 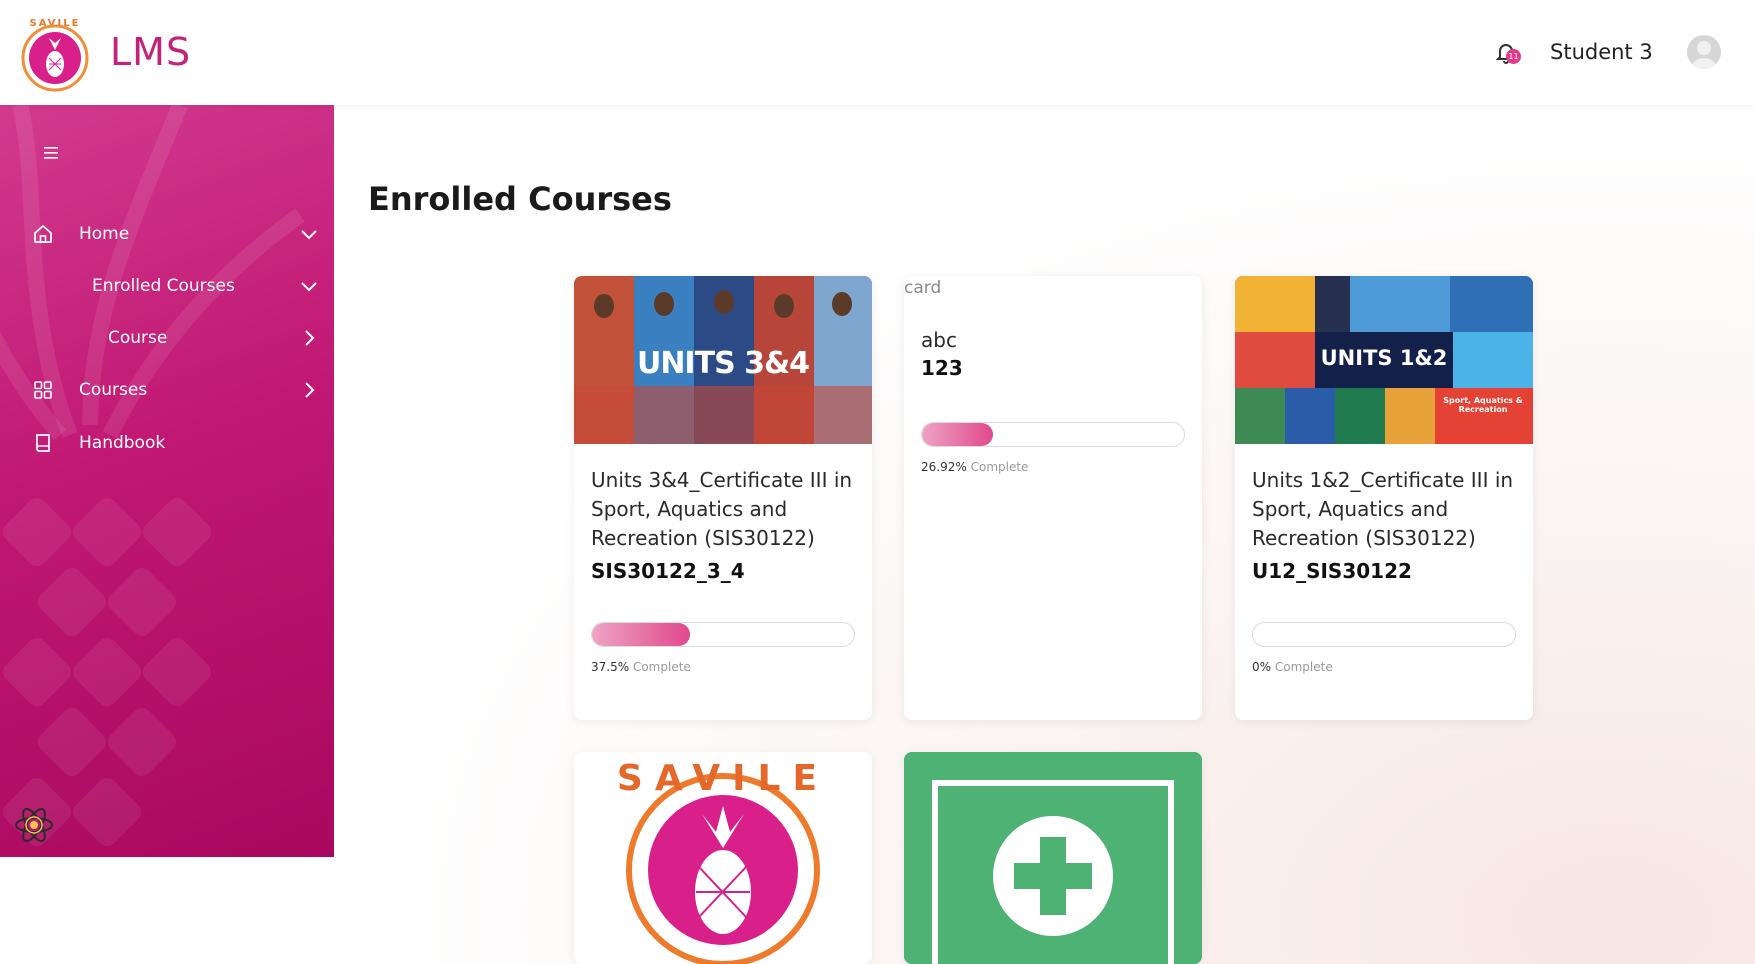 What do you see at coordinates (723, 363) in the screenshot?
I see `course-image-label: UNITS 3&4` at bounding box center [723, 363].